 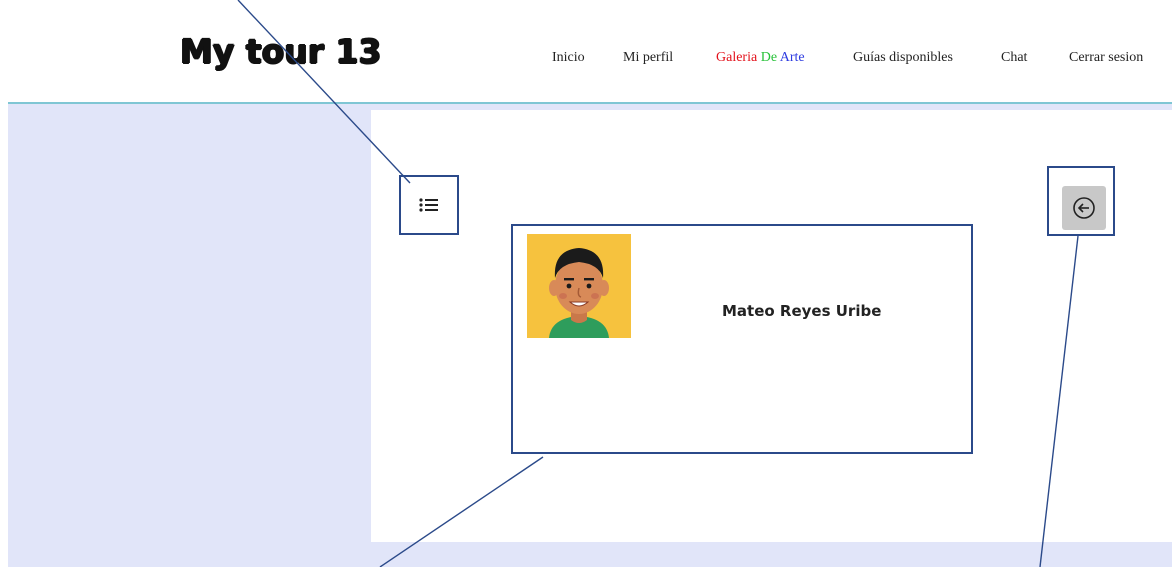 What do you see at coordinates (579, 286) in the screenshot?
I see `avatar` at bounding box center [579, 286].